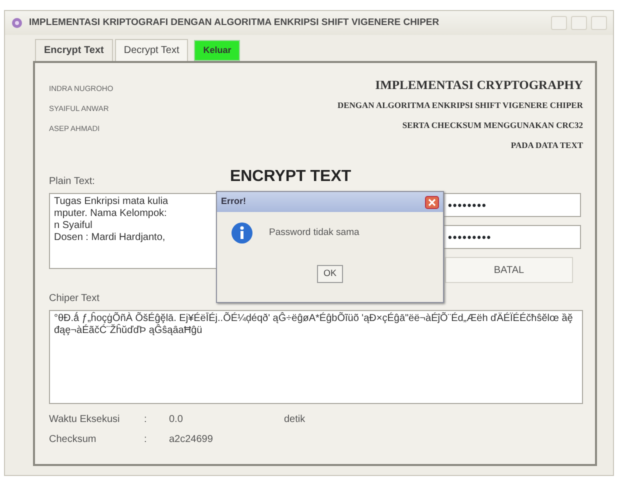  What do you see at coordinates (478, 85) in the screenshot?
I see `heading-line: IMPLEMENTASI CRYPTOGRAPHY` at bounding box center [478, 85].